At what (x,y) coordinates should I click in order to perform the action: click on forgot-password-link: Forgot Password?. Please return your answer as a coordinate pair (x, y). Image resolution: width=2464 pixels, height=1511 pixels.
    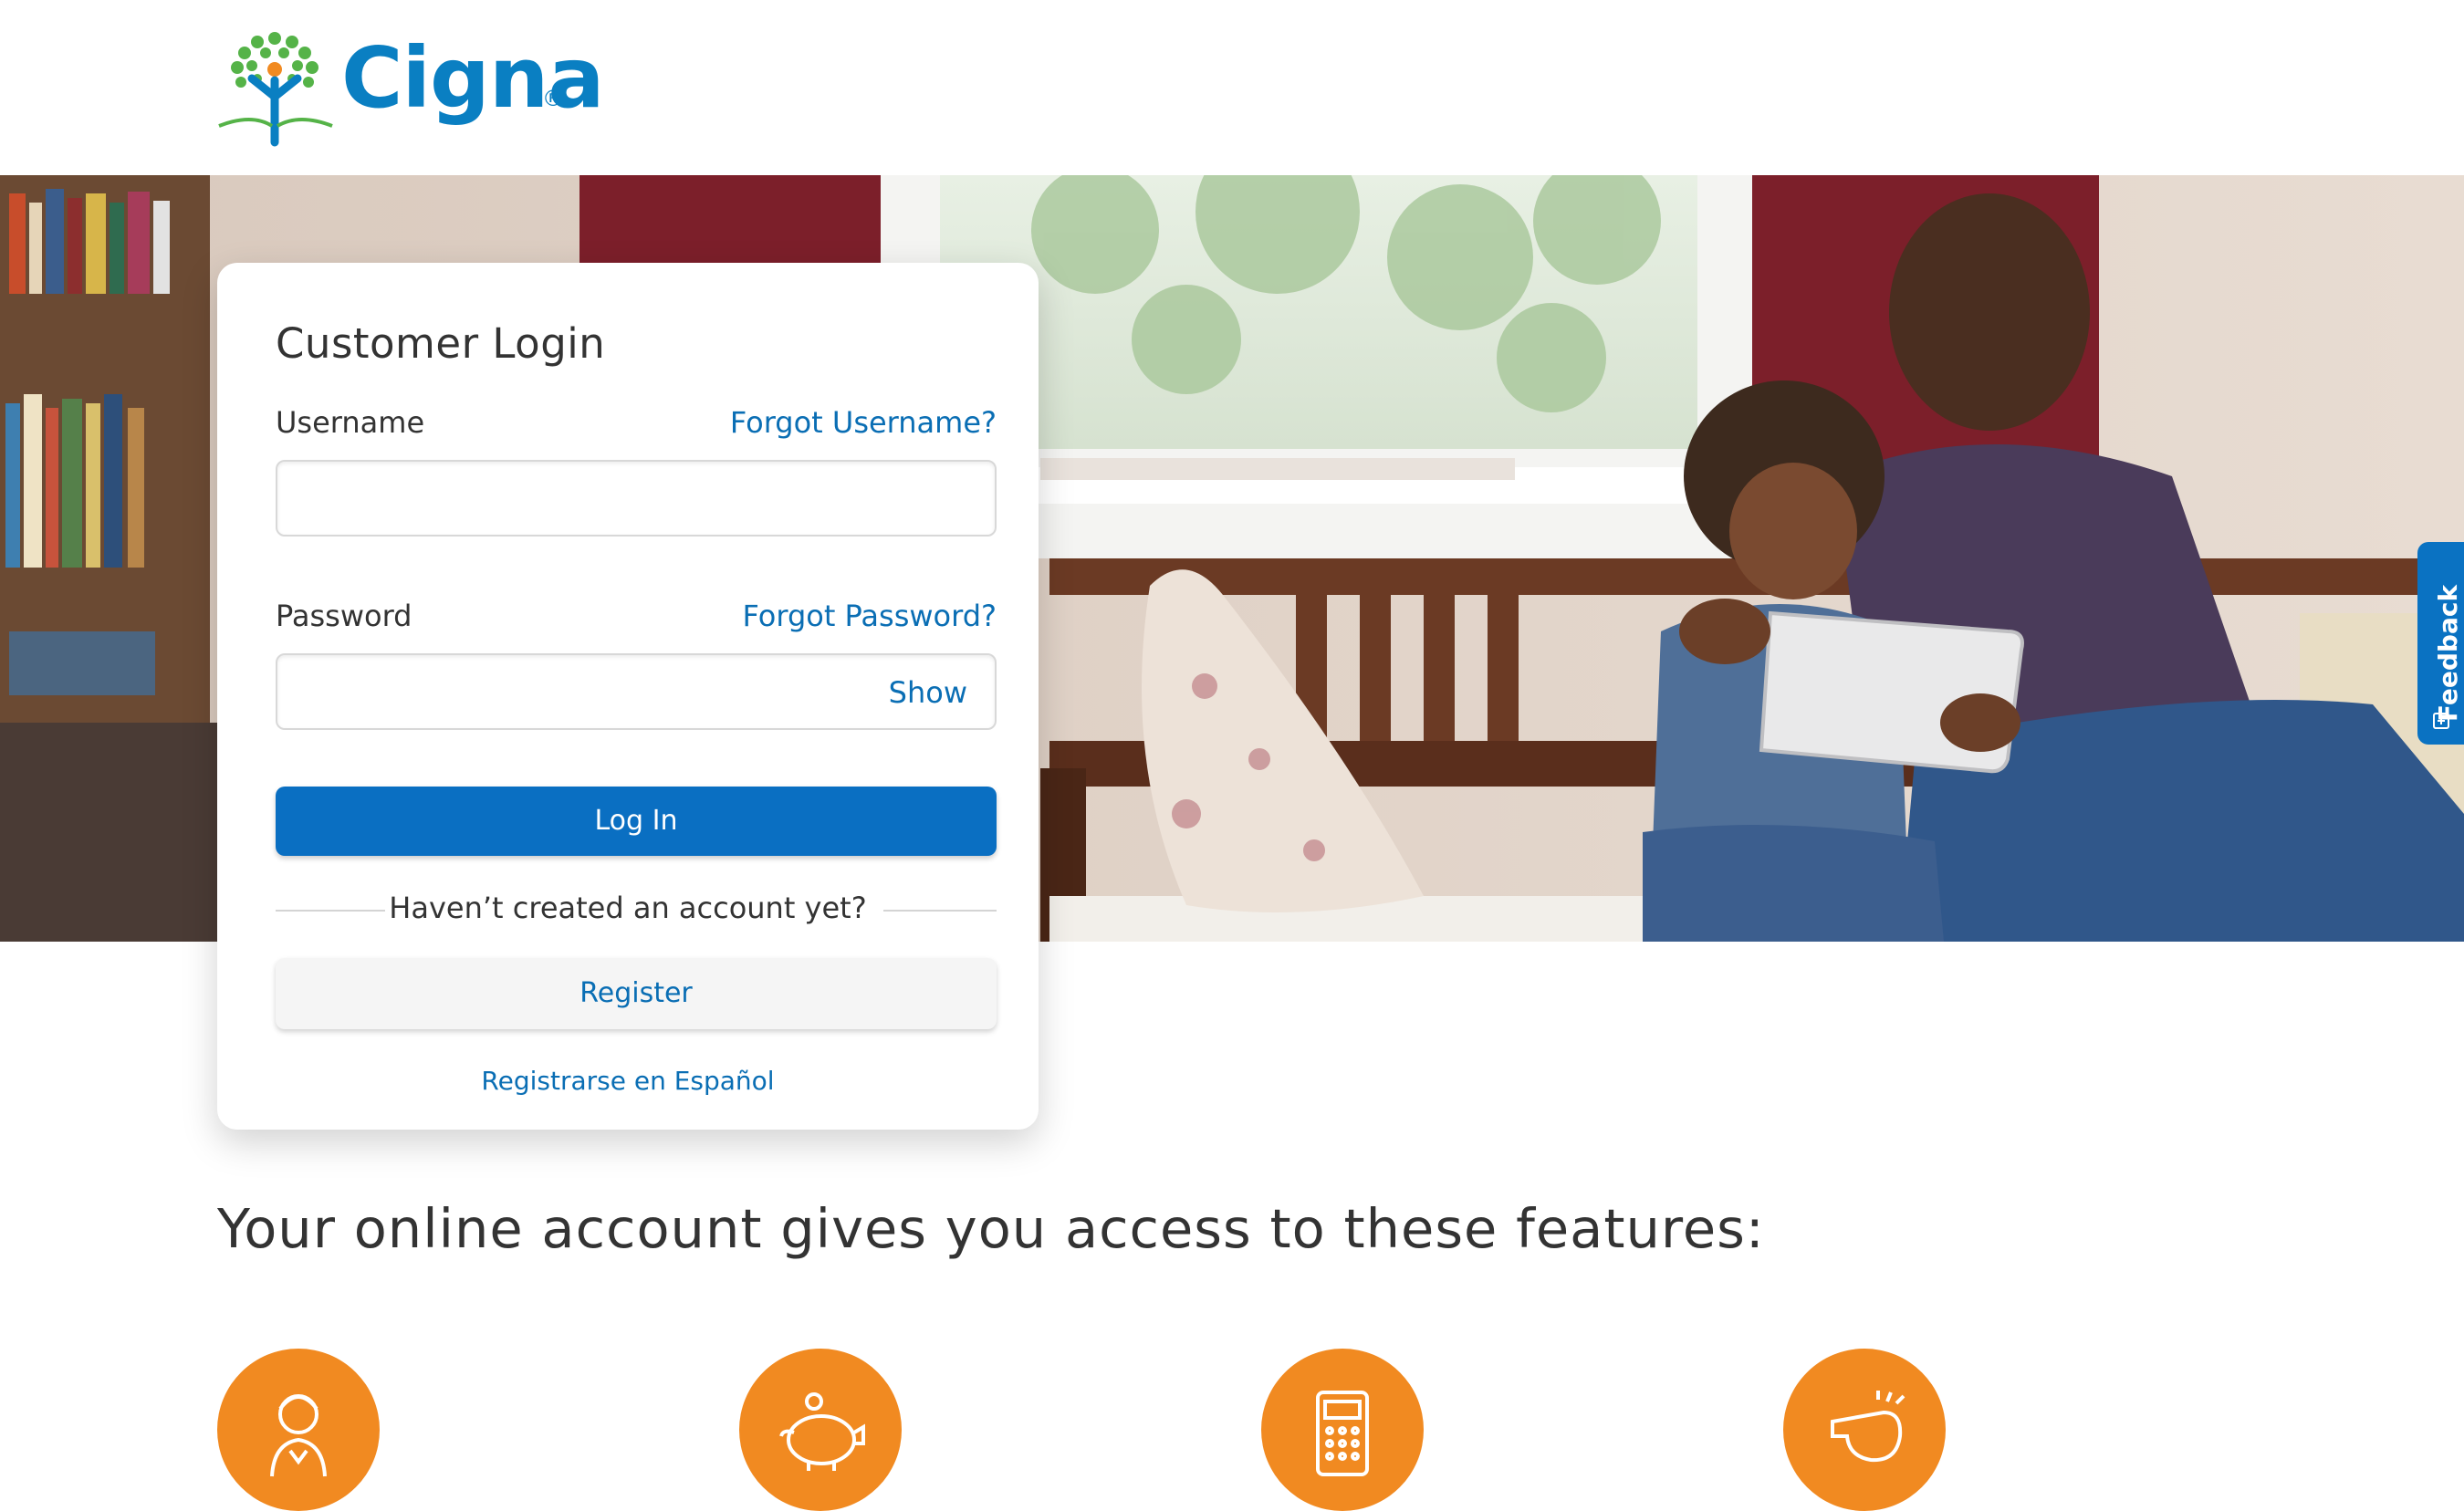
    Looking at the image, I should click on (870, 616).